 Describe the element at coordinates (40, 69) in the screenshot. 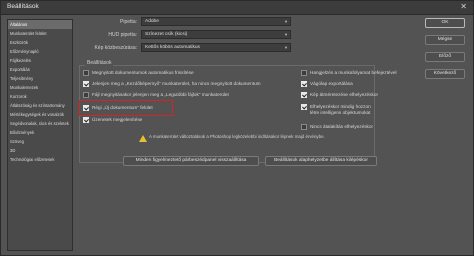

I see `sidebar-item-export: Exportálás` at that location.